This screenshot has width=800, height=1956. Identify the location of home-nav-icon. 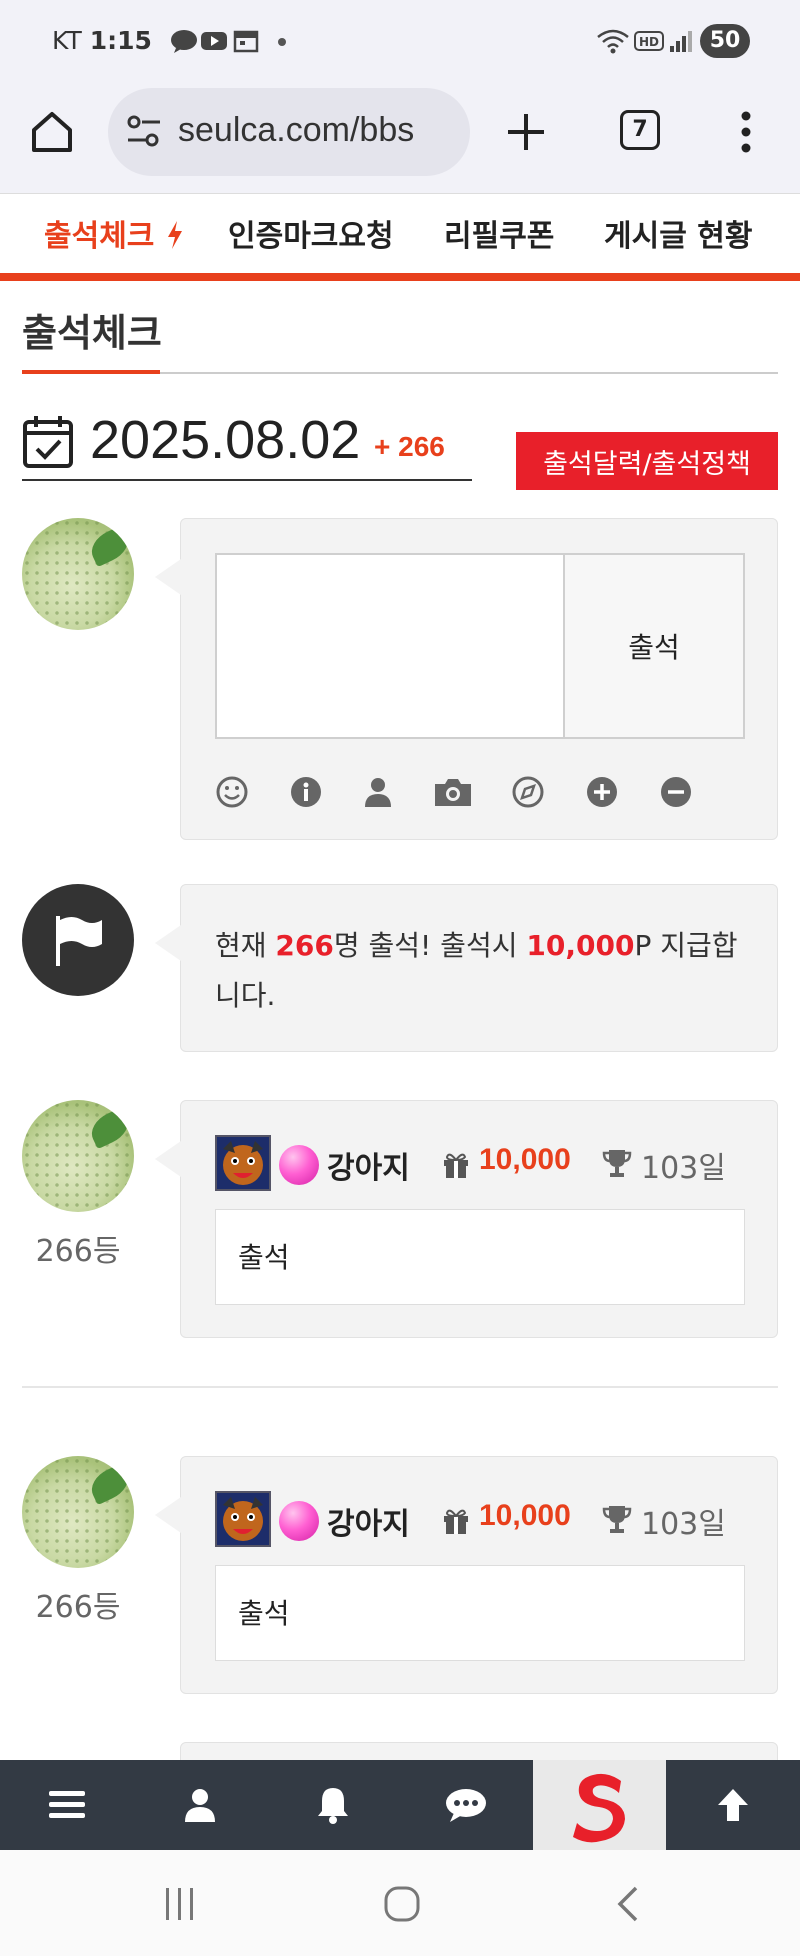
(402, 1904).